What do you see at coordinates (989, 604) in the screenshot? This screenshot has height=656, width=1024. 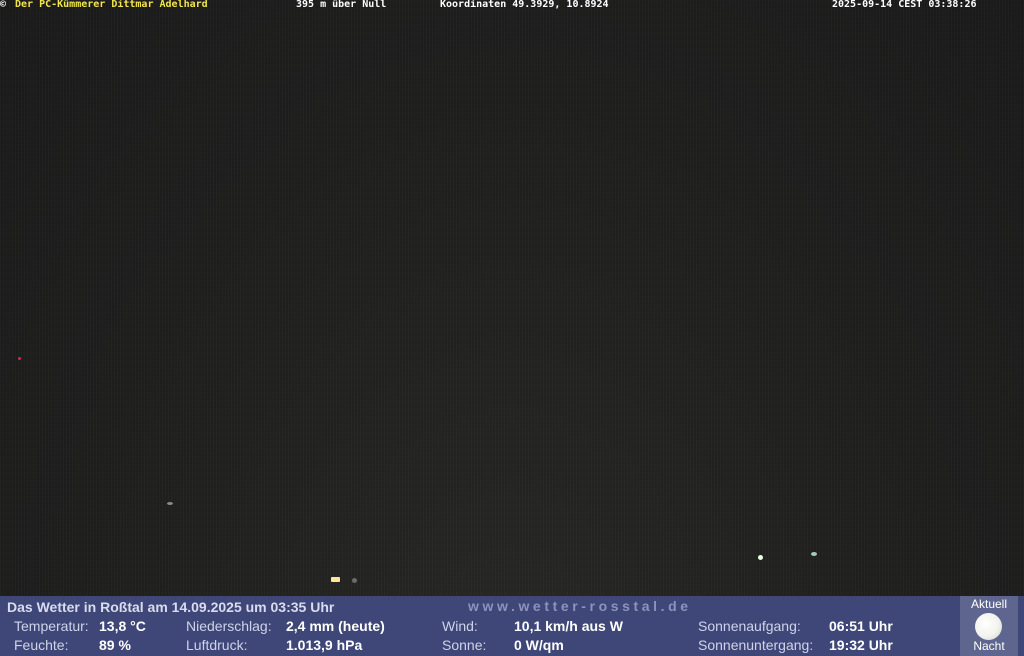 I see `moon-label-top: Aktuell` at bounding box center [989, 604].